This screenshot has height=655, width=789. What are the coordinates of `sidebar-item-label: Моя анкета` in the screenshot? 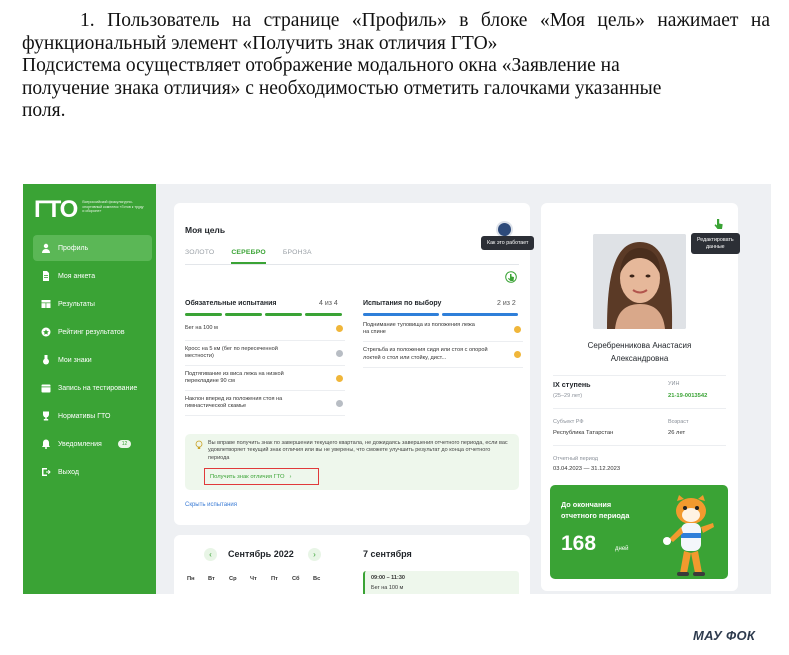 It's located at (77, 276).